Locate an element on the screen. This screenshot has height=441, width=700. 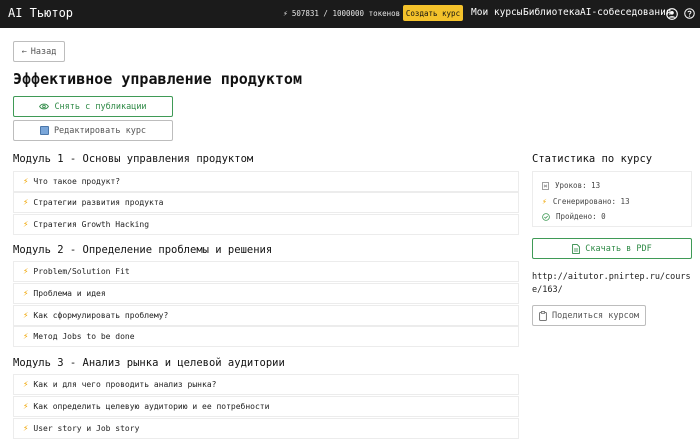
eye-icon is located at coordinates (44, 106).